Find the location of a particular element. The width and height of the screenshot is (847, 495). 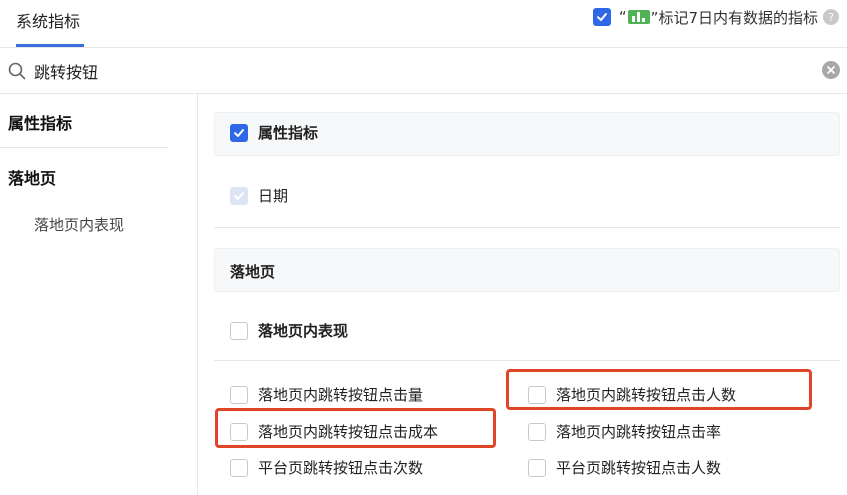

tab-active-indicator is located at coordinates (50, 45).